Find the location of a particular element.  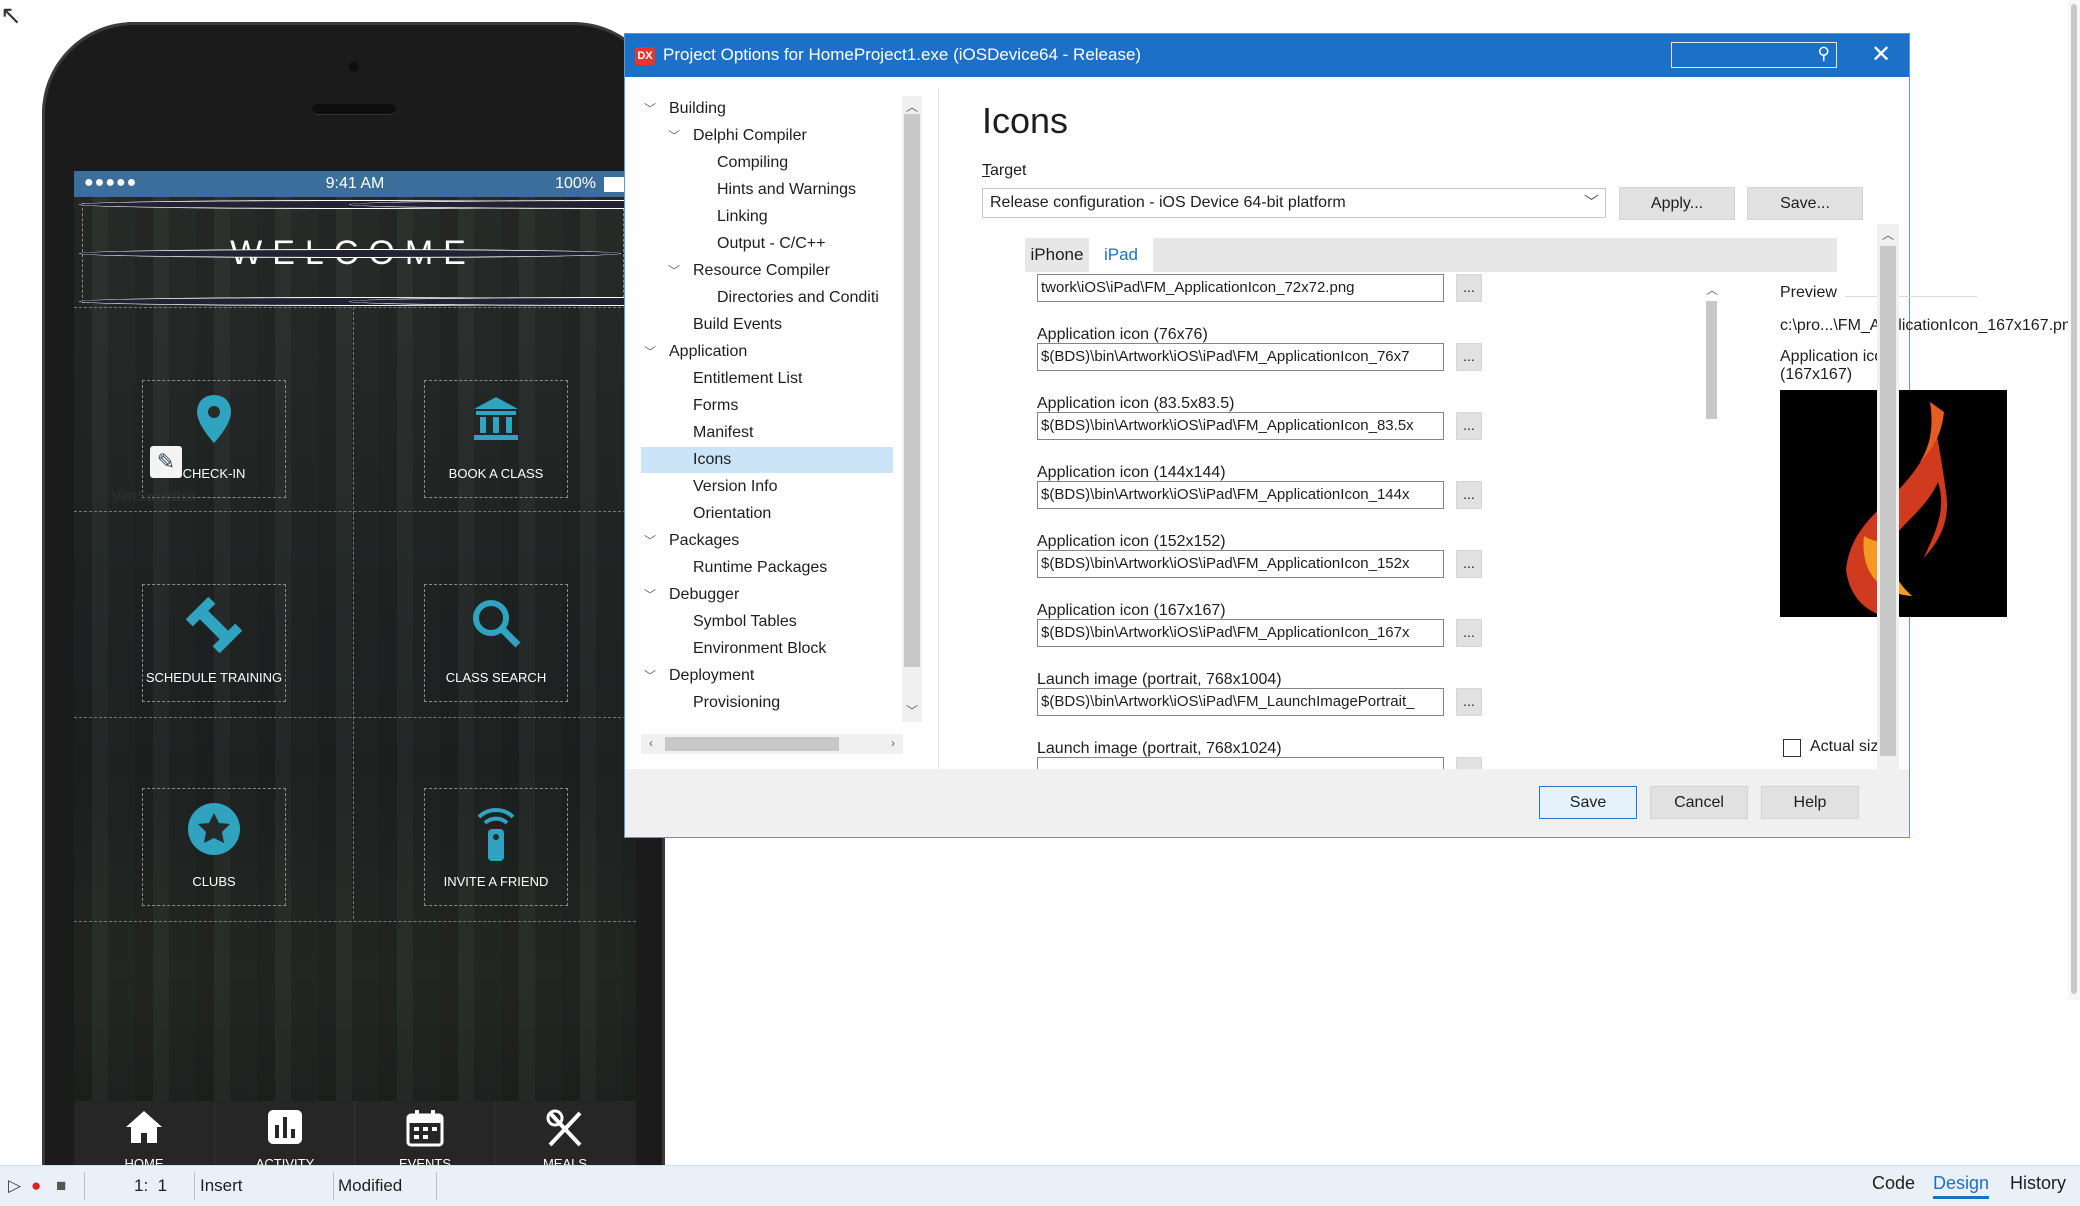

tree-item: Version Info is located at coordinates (767, 487).